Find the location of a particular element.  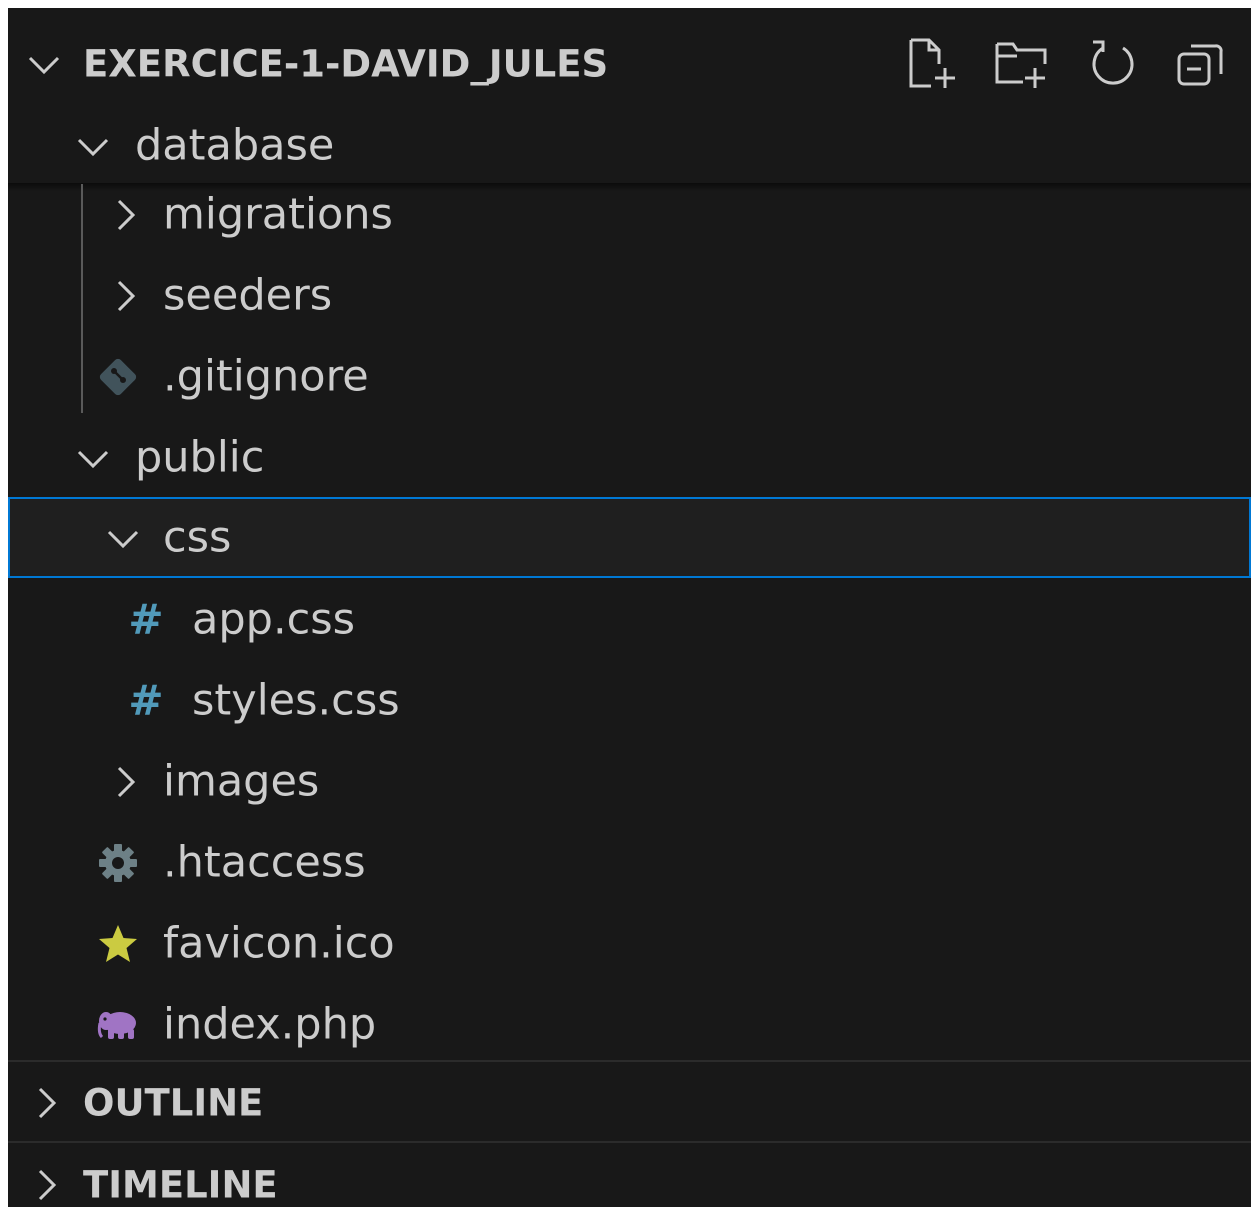

git-icon is located at coordinates (118, 377).